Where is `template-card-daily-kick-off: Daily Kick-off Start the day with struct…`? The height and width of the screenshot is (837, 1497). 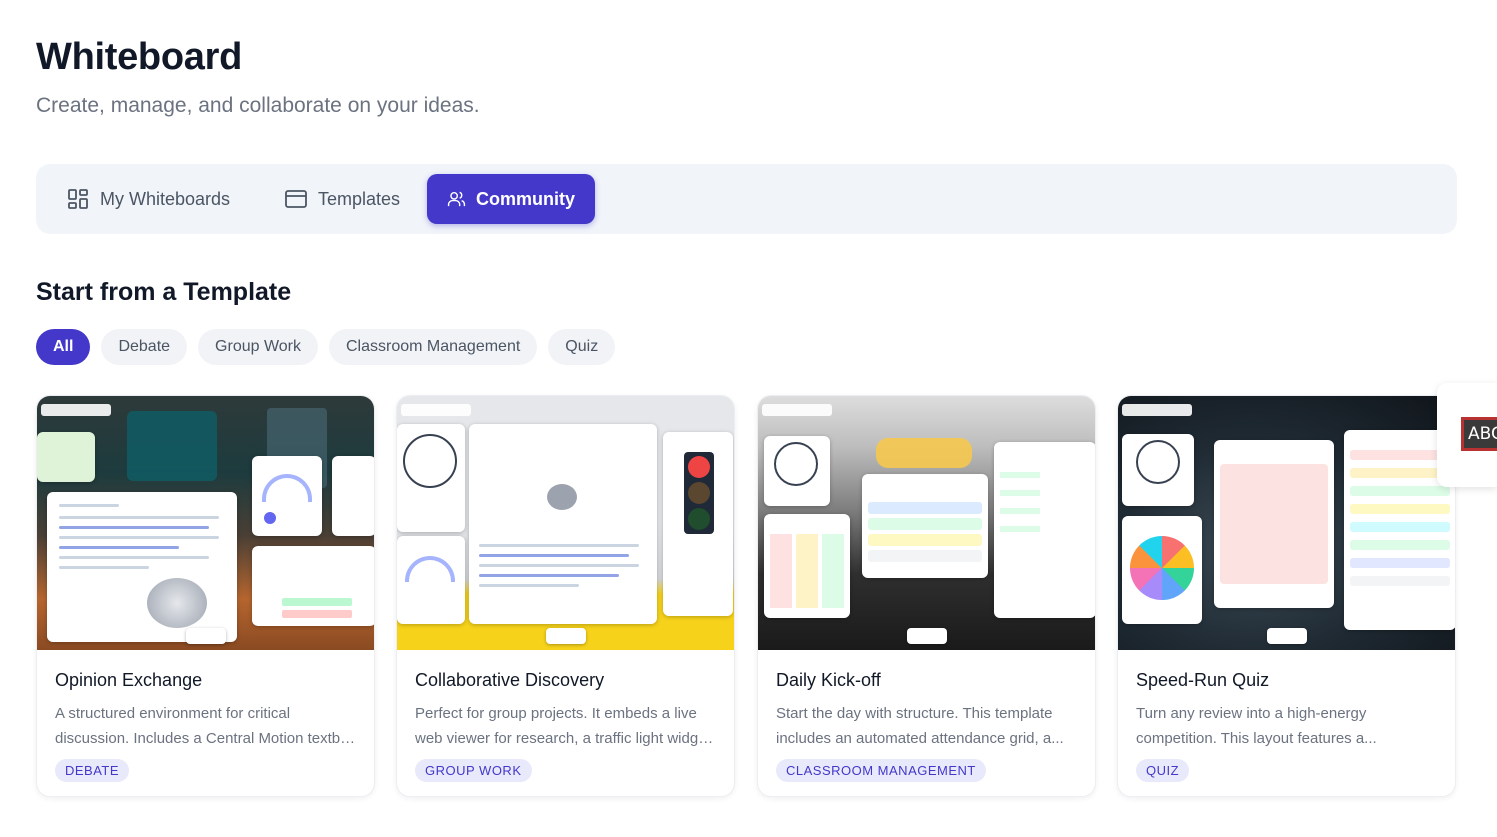 template-card-daily-kick-off: Daily Kick-off Start the day with struct… is located at coordinates (926, 596).